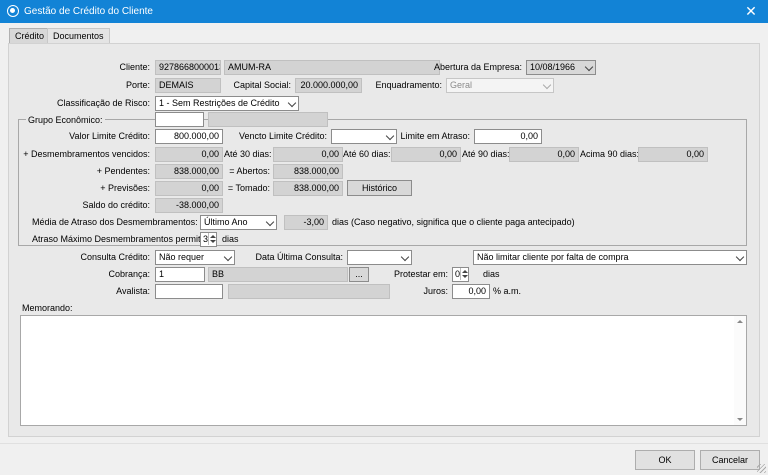 The width and height of the screenshot is (768, 475). What do you see at coordinates (78, 36) in the screenshot?
I see `tab-documentos: Documentos` at bounding box center [78, 36].